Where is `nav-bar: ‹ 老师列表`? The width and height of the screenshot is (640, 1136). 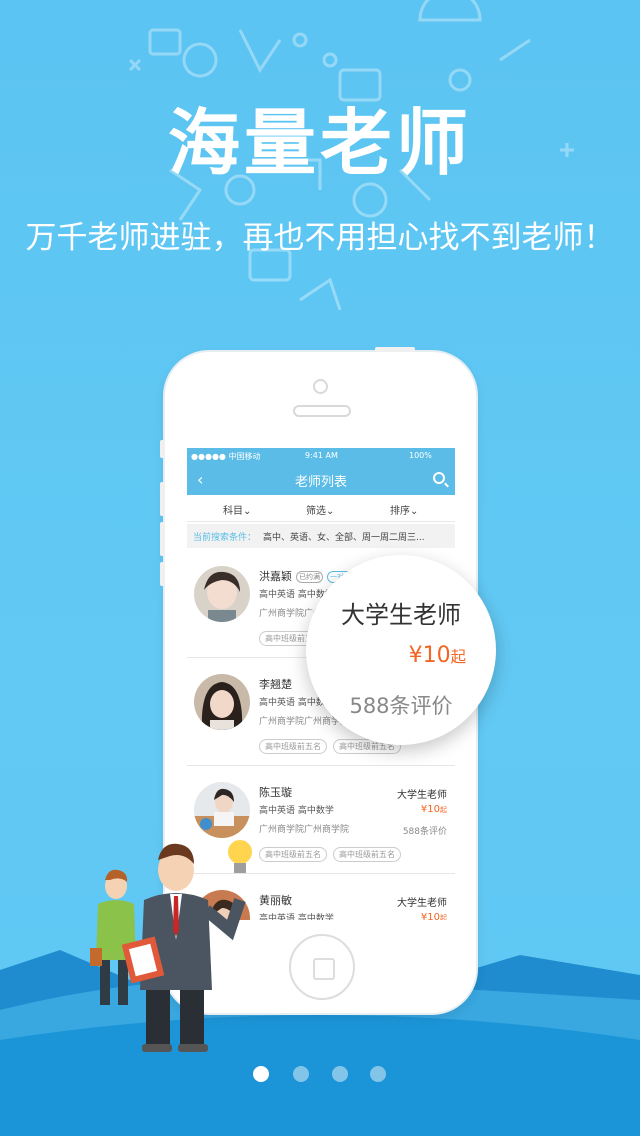
nav-bar: ‹ 老师列表 is located at coordinates (321, 479).